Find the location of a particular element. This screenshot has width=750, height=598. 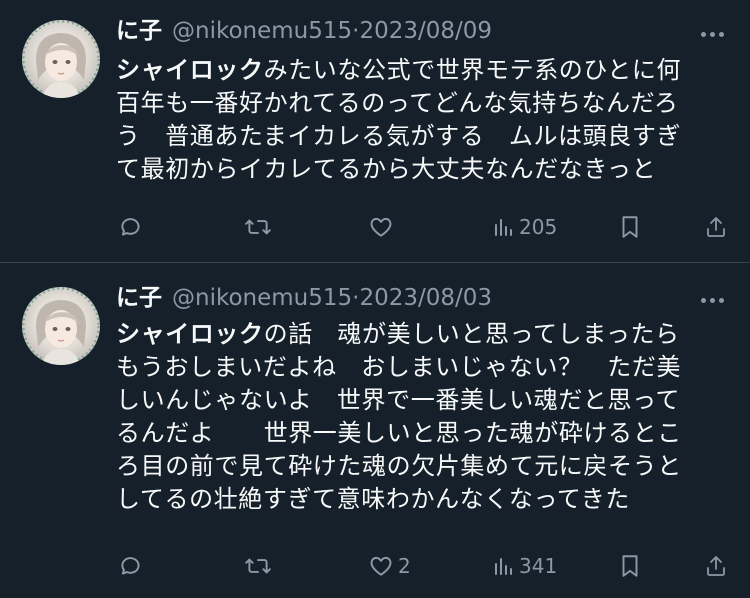

tweet-text-line: て最初からイカレてるから大丈夫なんだなきっと is located at coordinates (386, 169).